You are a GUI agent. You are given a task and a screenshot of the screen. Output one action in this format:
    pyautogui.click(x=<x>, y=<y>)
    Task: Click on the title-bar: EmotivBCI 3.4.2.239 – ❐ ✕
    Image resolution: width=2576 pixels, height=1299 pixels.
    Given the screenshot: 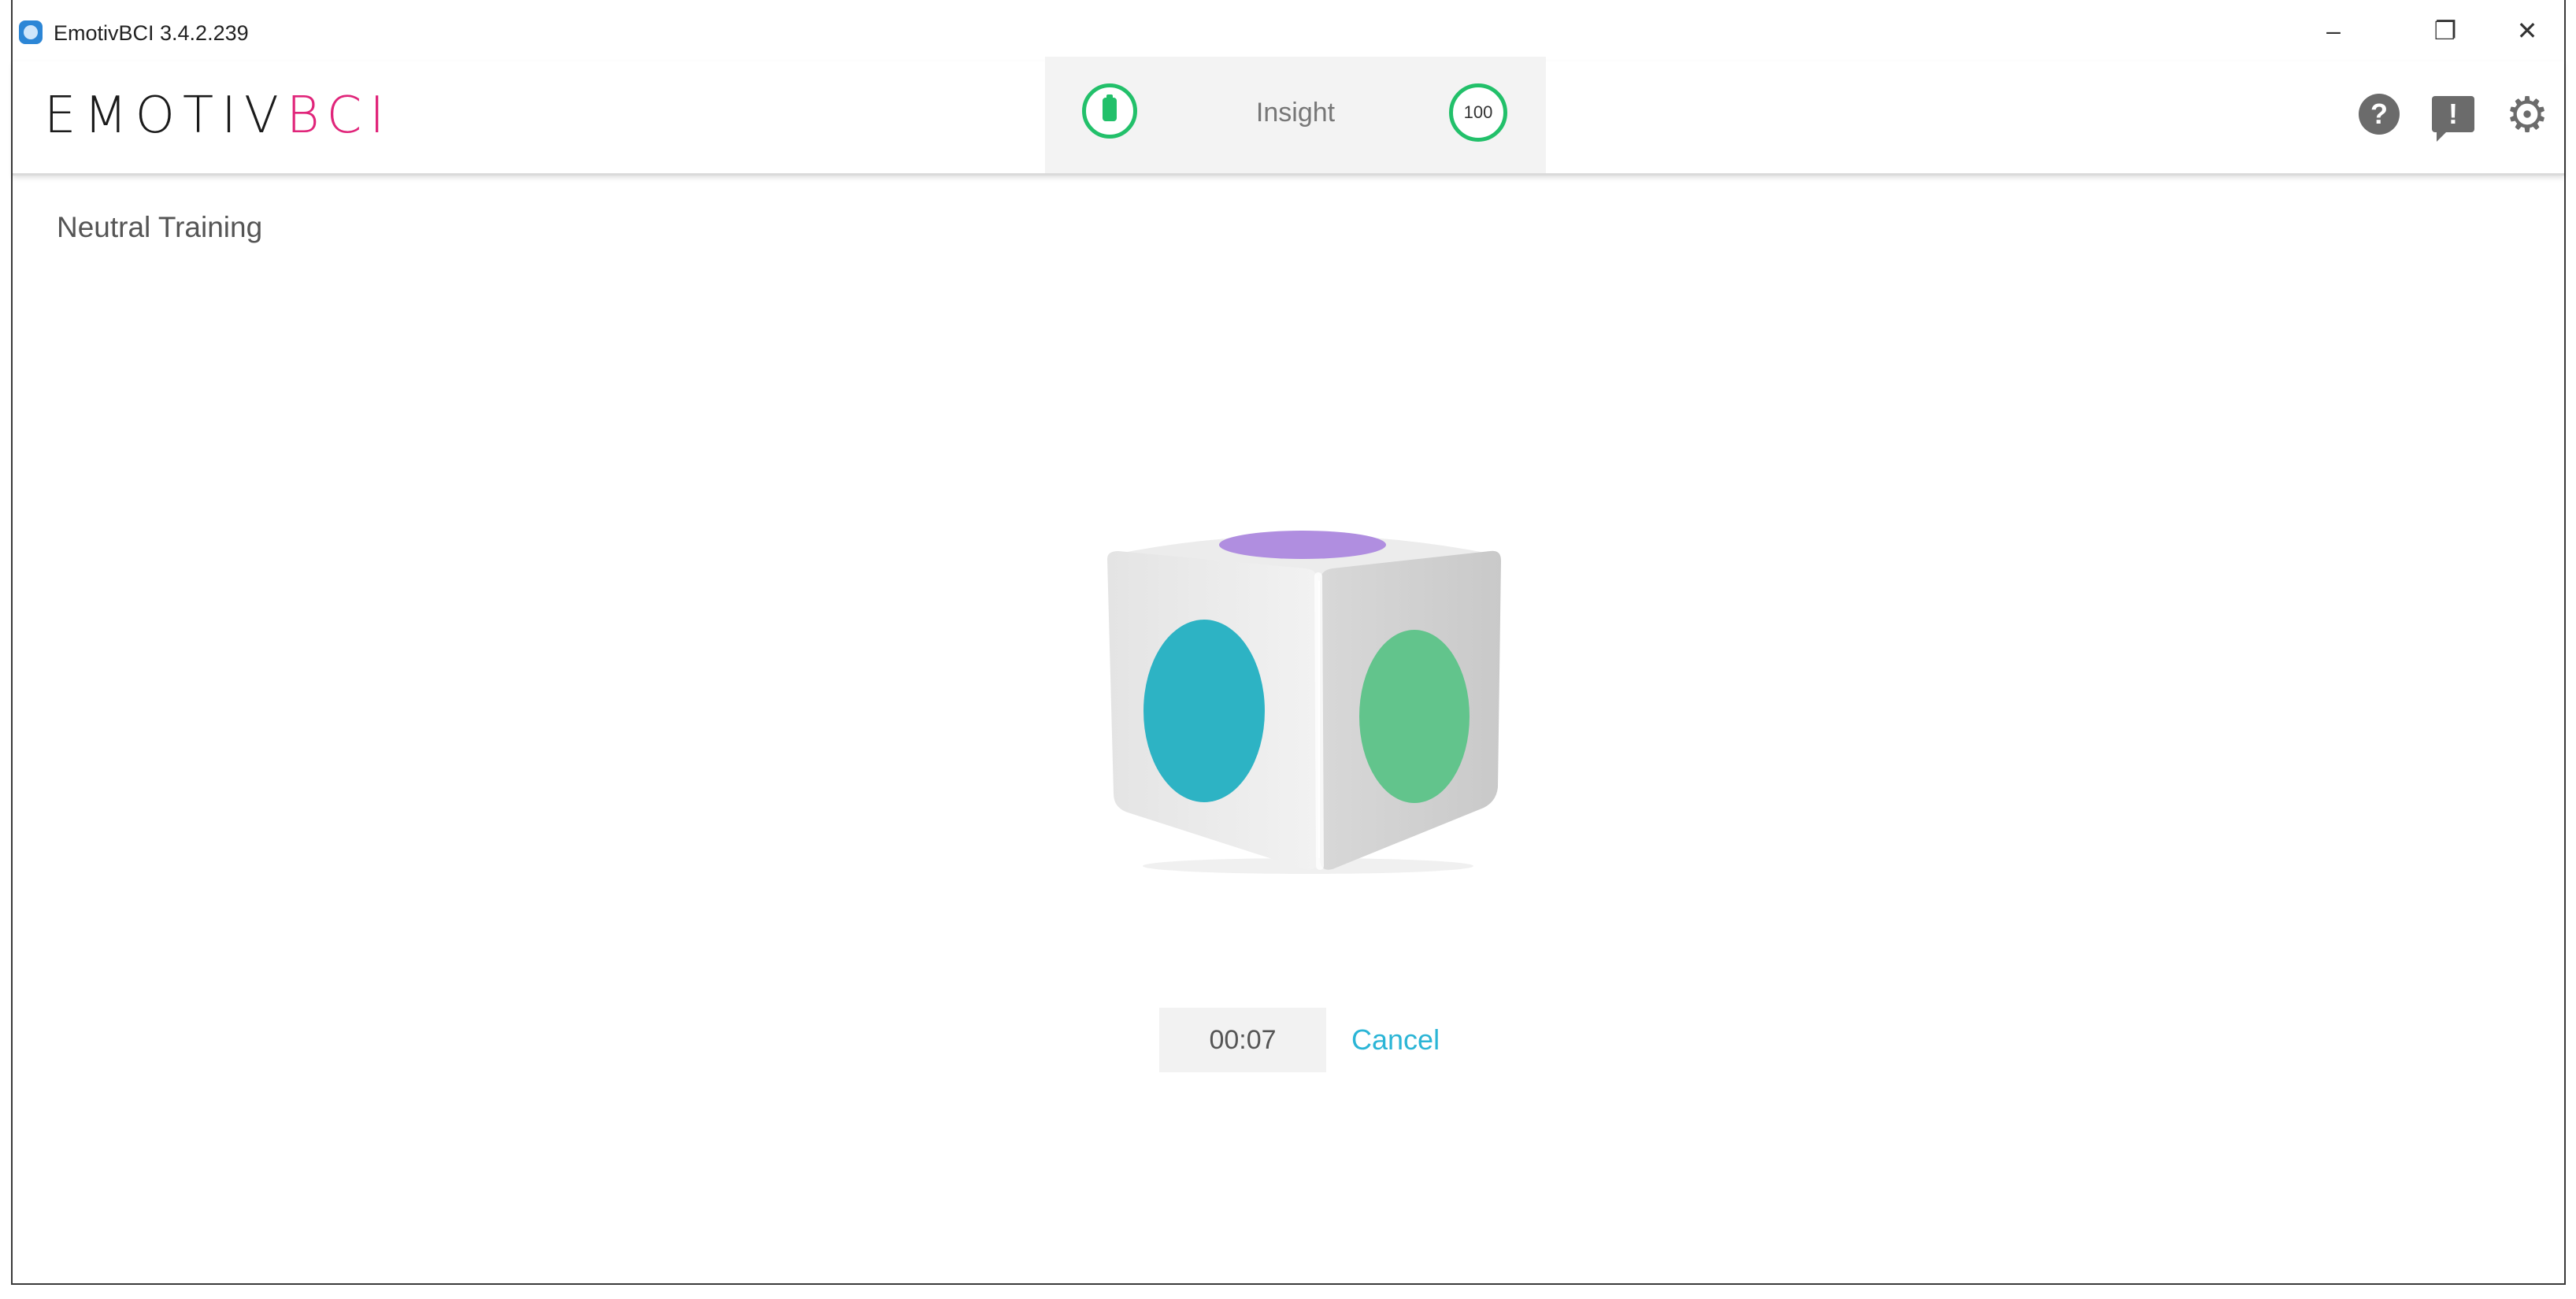 What is the action you would take?
    pyautogui.click(x=1288, y=30)
    